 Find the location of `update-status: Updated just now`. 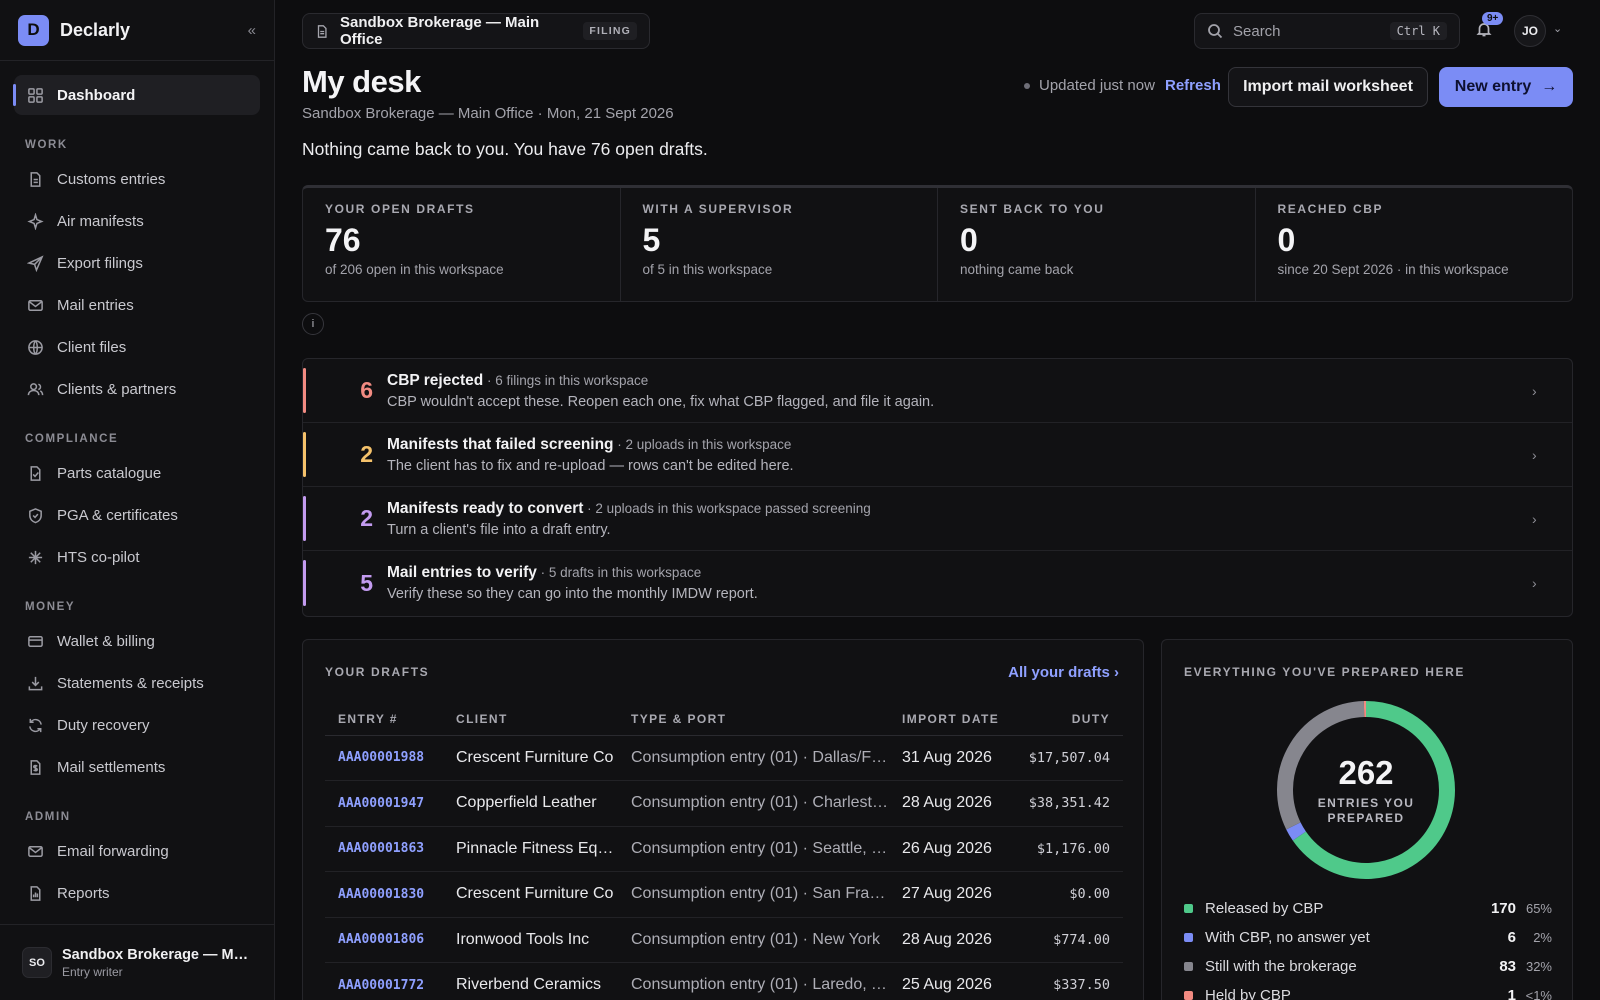

update-status: Updated just now is located at coordinates (1089, 85).